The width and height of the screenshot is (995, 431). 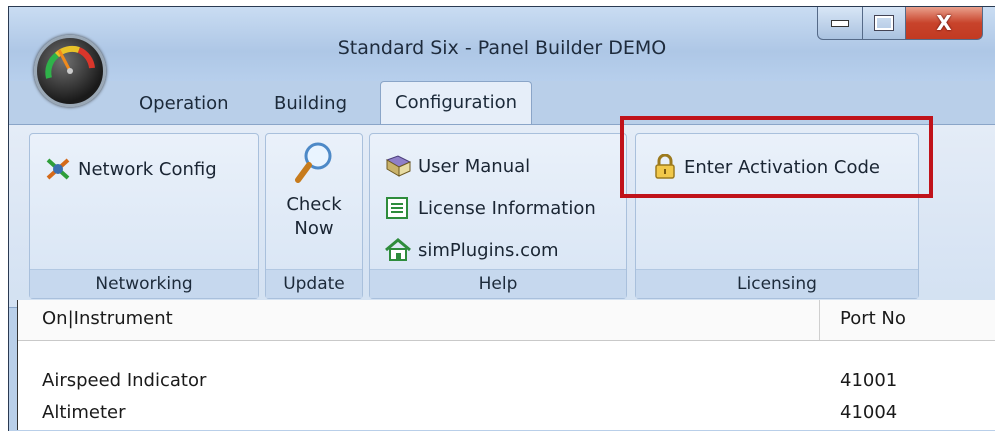 What do you see at coordinates (498, 283) in the screenshot?
I see `group-label-help: Help` at bounding box center [498, 283].